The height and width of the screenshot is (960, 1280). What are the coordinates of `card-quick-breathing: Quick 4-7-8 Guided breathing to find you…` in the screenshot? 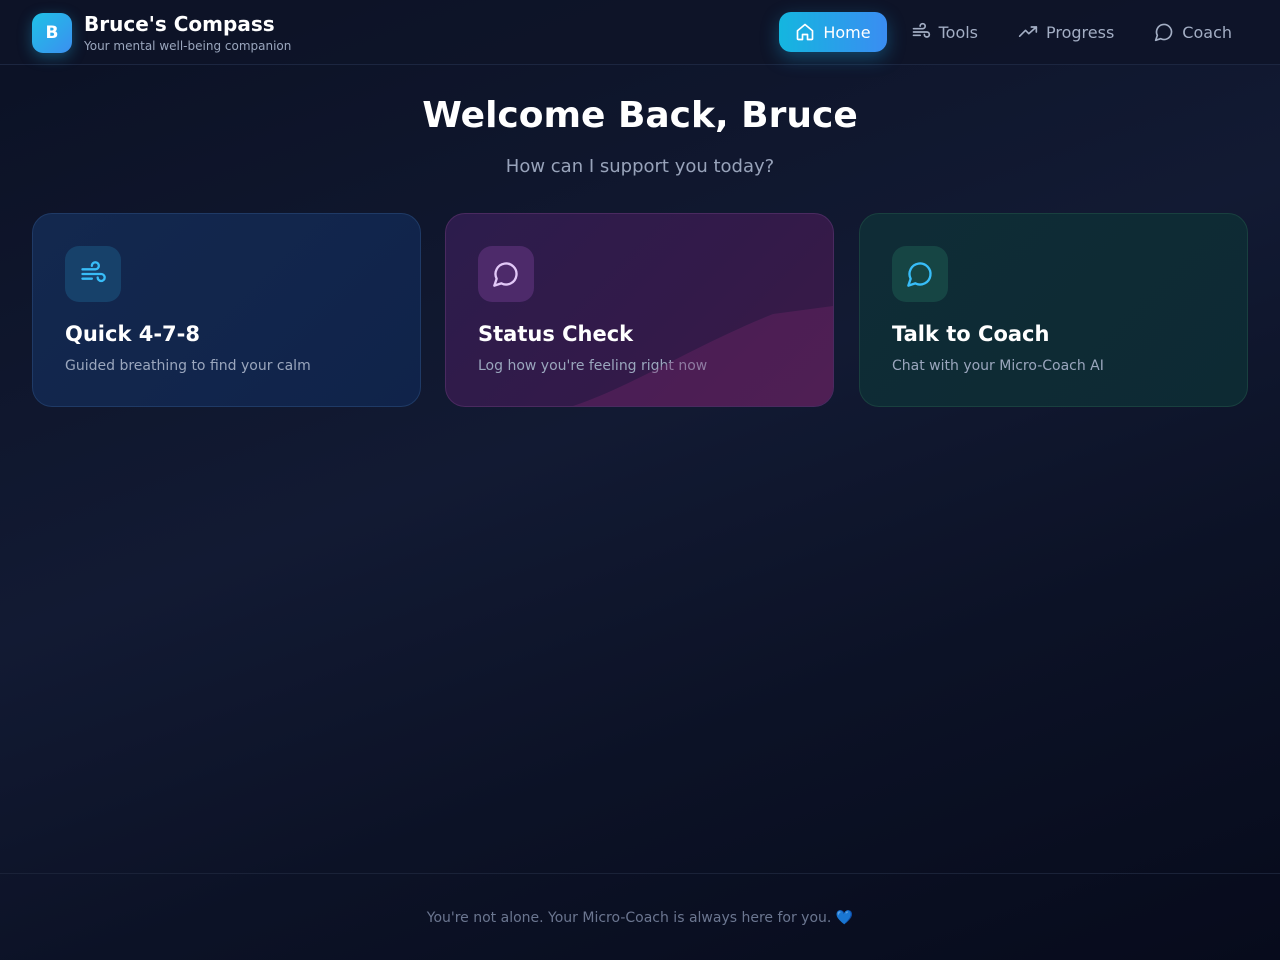 It's located at (226, 310).